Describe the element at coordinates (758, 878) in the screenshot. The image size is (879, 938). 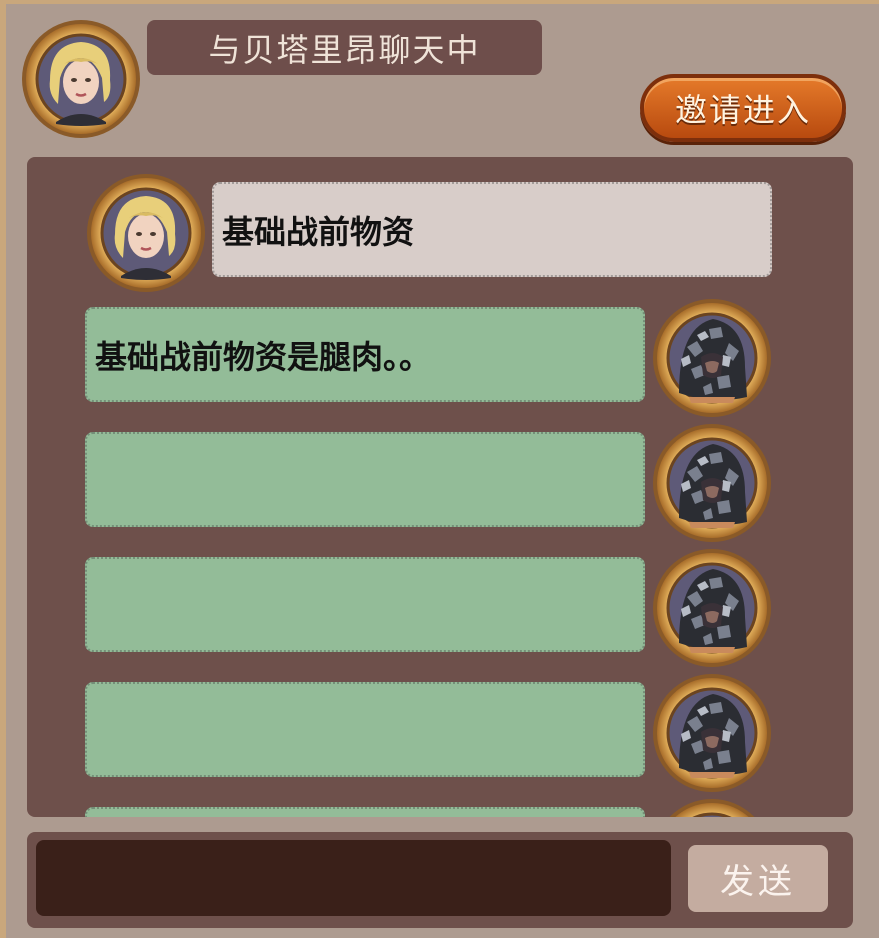
I see `send-button: 发送` at that location.